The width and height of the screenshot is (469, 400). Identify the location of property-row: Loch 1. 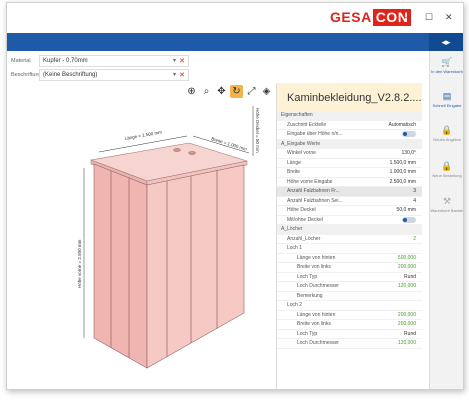
(349, 249).